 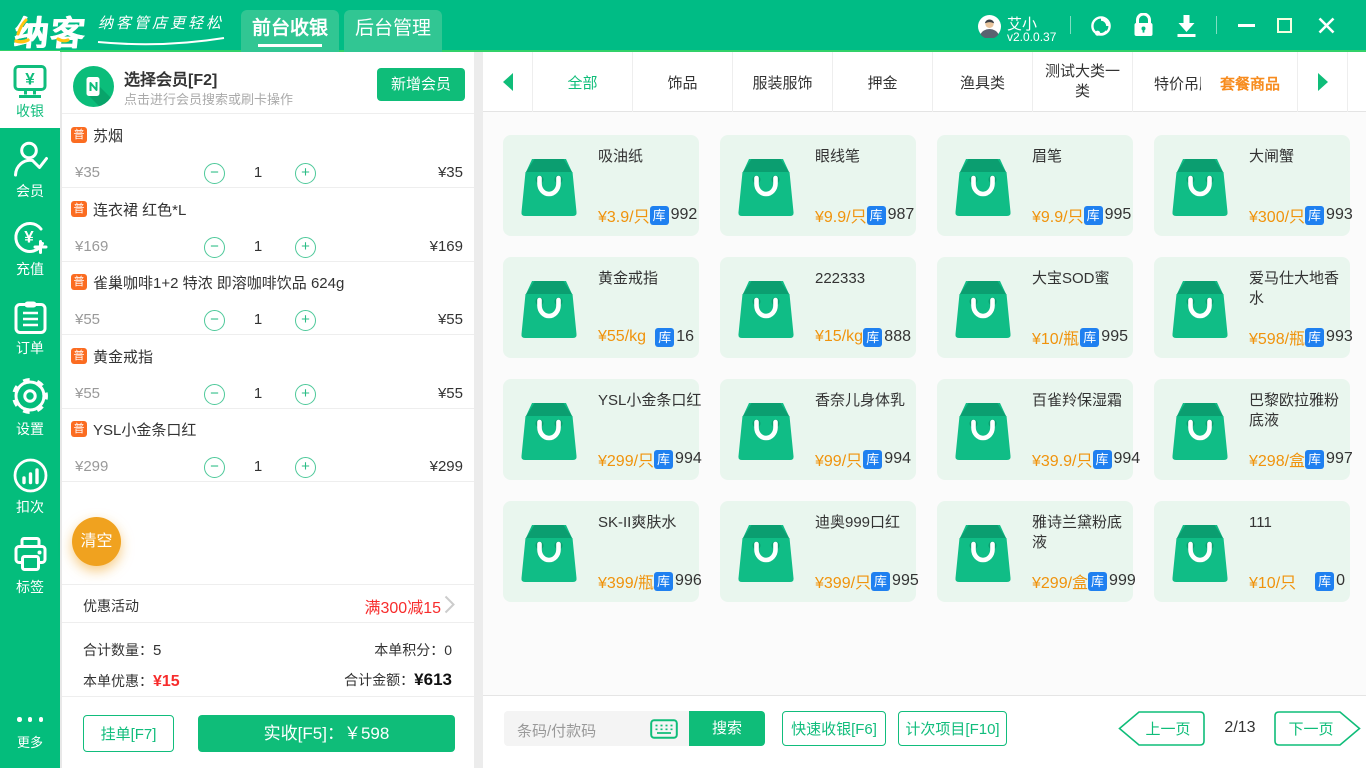 What do you see at coordinates (1310, 729) in the screenshot?
I see `svg-text: 下一页` at bounding box center [1310, 729].